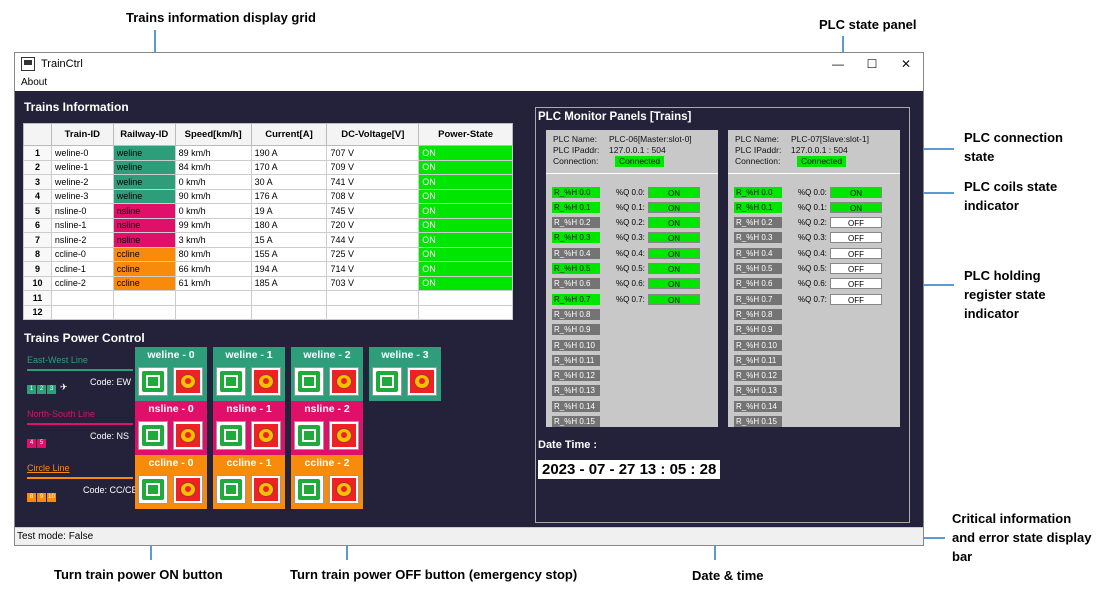 This screenshot has height=593, width=1098. Describe the element at coordinates (37, 153) in the screenshot. I see `grid-cell: 1` at that location.